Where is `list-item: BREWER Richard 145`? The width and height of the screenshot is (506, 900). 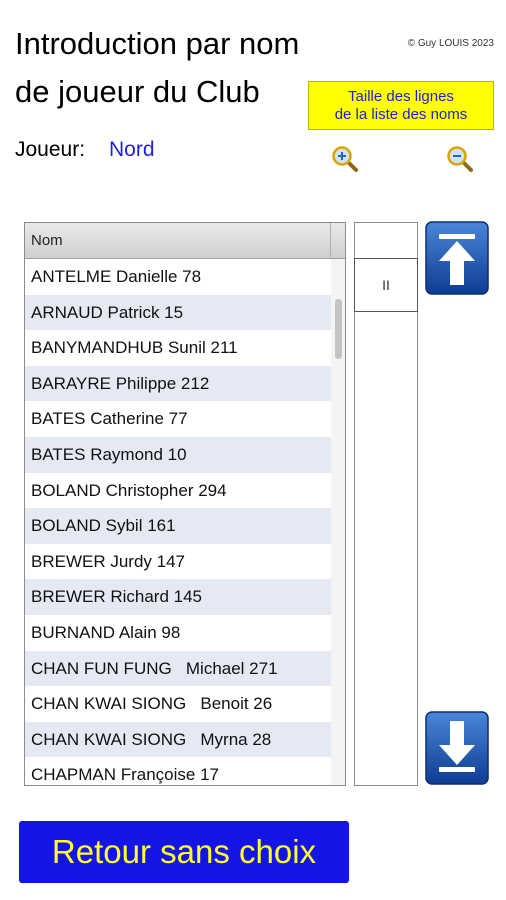
list-item: BREWER Richard 145 is located at coordinates (178, 597).